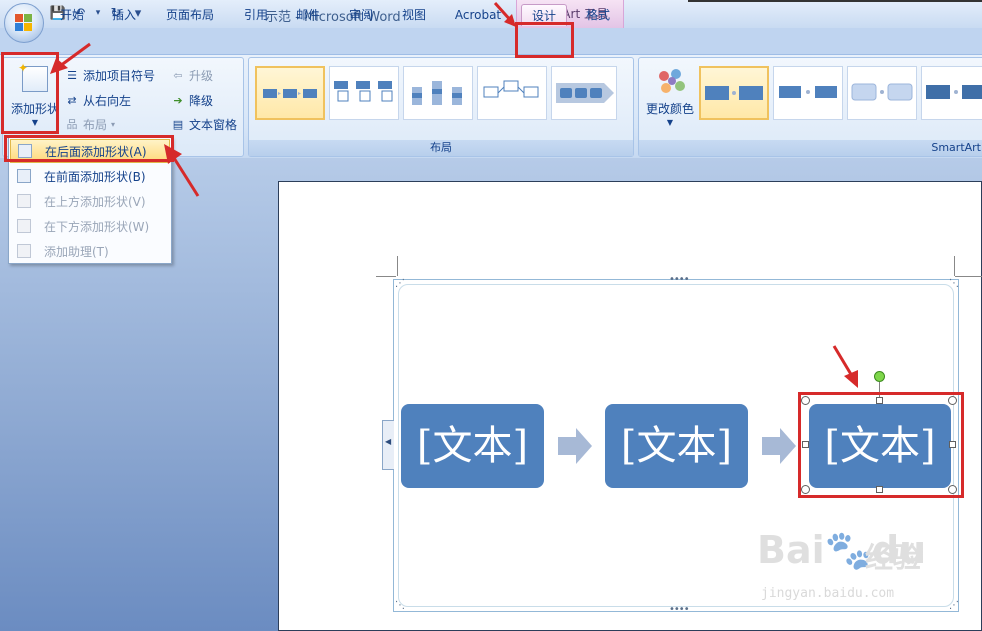 This screenshot has width=982, height=631. What do you see at coordinates (98, 13) in the screenshot?
I see `undo-dropdown-icon: ▾` at bounding box center [98, 13].